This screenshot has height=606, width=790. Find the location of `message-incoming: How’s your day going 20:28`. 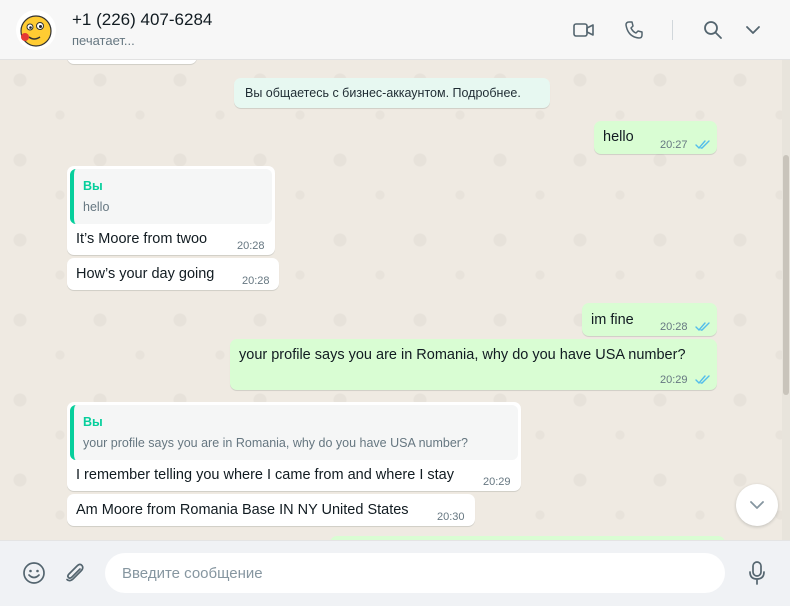

message-incoming: How’s your day going 20:28 is located at coordinates (173, 274).